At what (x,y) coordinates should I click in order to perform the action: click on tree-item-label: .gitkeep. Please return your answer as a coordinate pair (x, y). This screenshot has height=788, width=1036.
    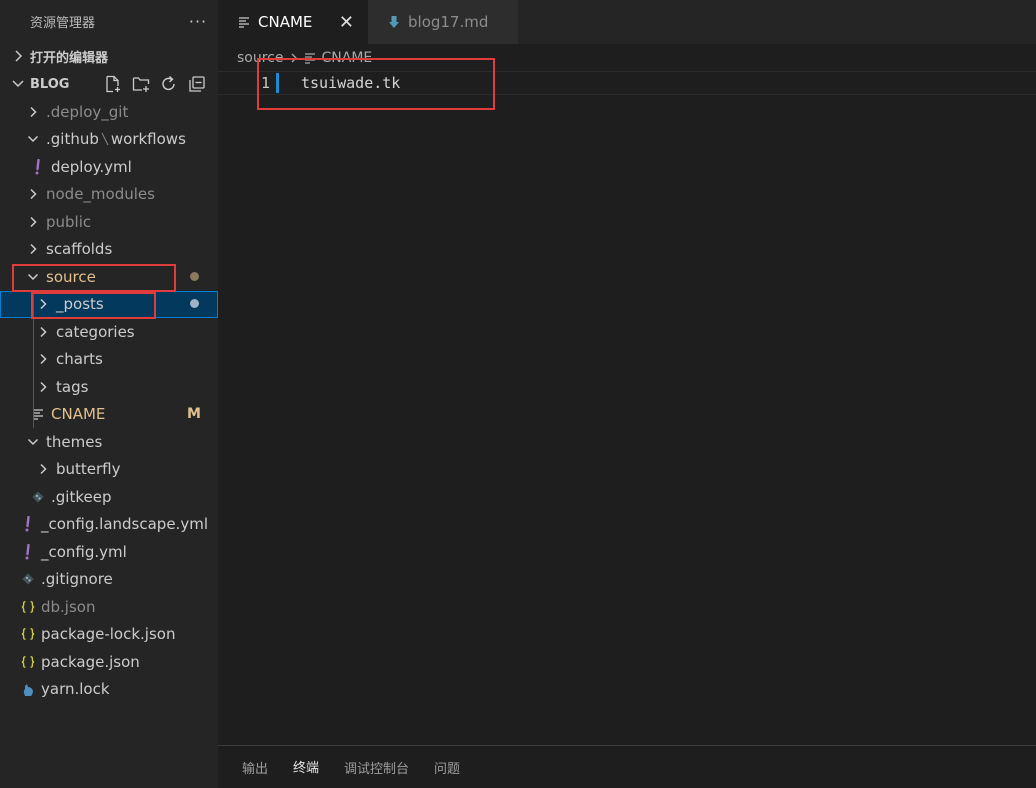
    Looking at the image, I should click on (81, 496).